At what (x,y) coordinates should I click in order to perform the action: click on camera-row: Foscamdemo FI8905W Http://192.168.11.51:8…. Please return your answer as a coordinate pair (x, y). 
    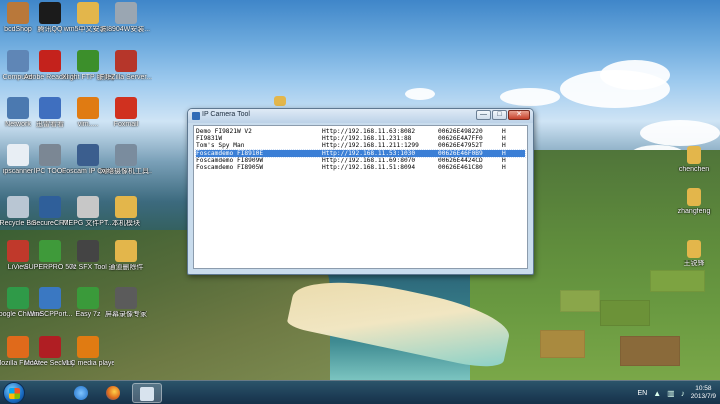
    Looking at the image, I should click on (360, 167).